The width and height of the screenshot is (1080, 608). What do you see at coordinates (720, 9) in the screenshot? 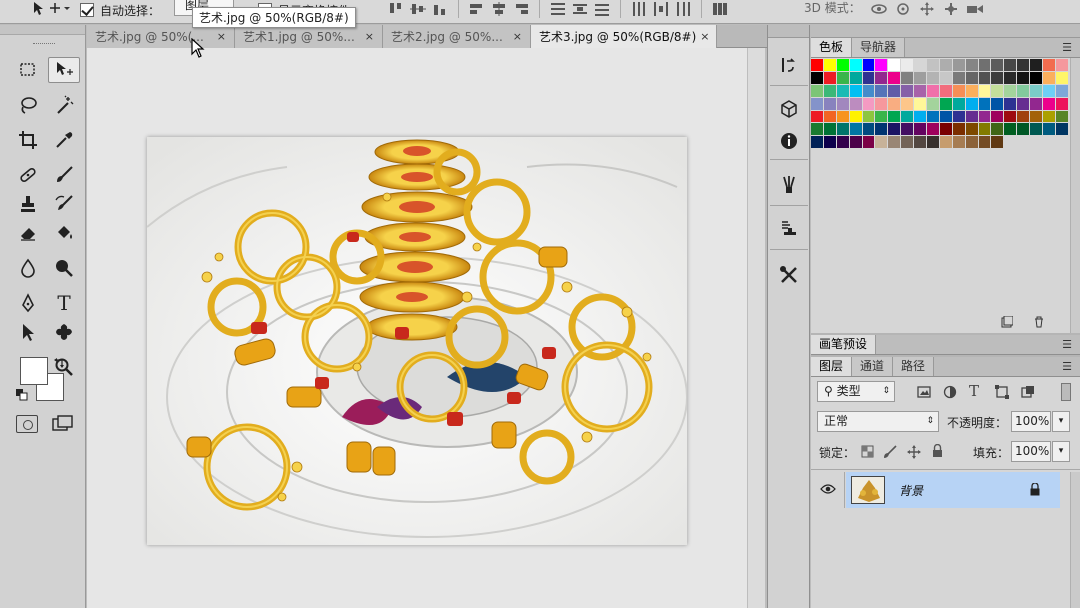
I see `auto-align-icon` at bounding box center [720, 9].